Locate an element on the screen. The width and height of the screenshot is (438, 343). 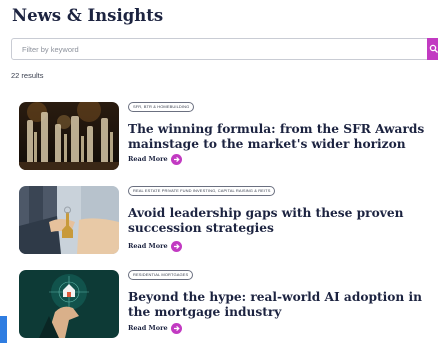
search-button is located at coordinates (432, 49).